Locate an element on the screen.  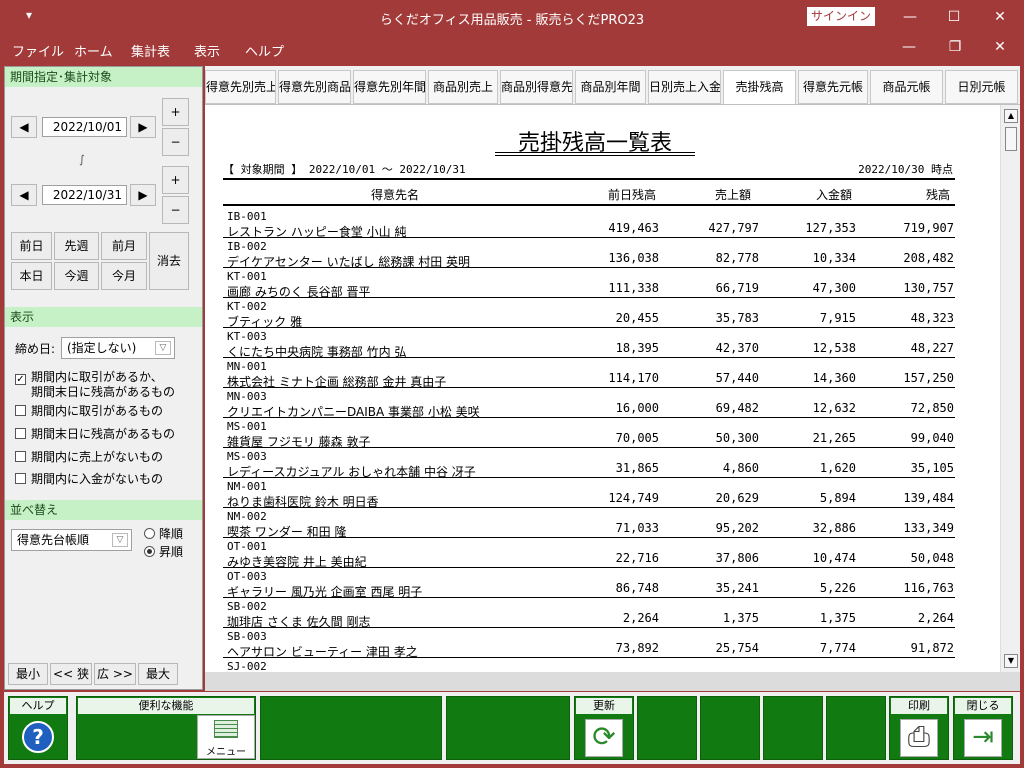
menu-button: メニュー is located at coordinates (226, 737).